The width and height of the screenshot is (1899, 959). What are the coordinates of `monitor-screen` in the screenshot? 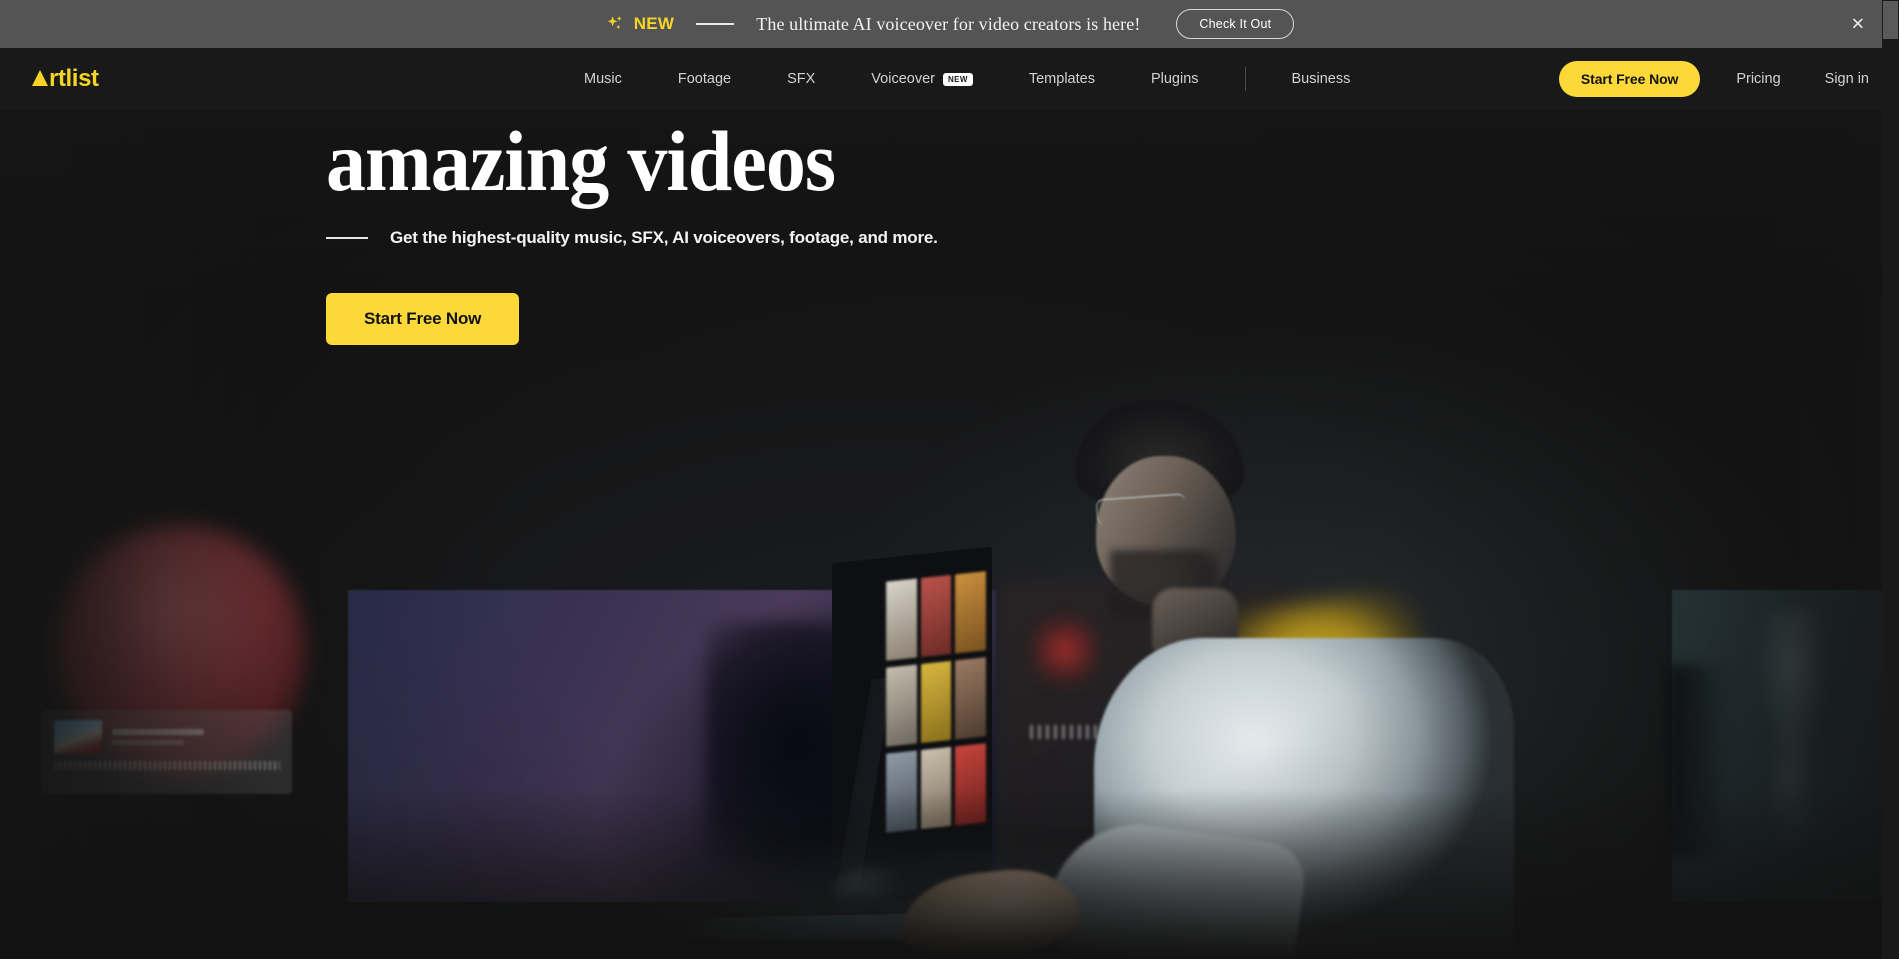 It's located at (936, 702).